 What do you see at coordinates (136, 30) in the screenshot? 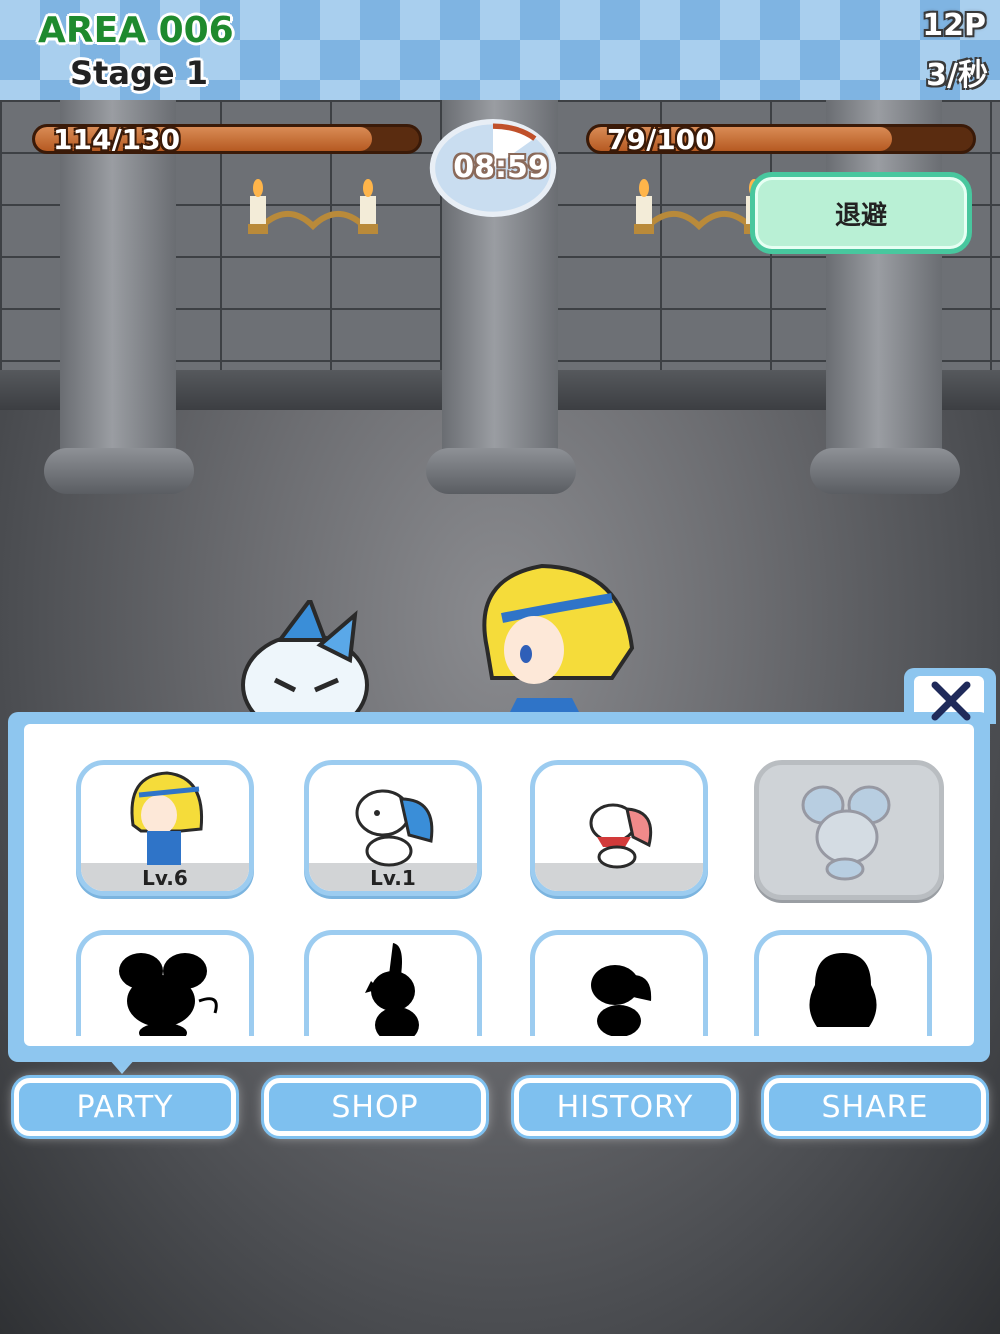
I see `area-title: AREA 006` at bounding box center [136, 30].